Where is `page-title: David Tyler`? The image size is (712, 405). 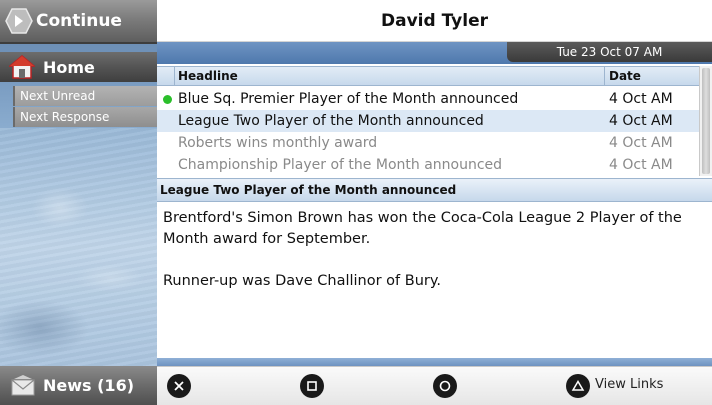 page-title: David Tyler is located at coordinates (434, 21).